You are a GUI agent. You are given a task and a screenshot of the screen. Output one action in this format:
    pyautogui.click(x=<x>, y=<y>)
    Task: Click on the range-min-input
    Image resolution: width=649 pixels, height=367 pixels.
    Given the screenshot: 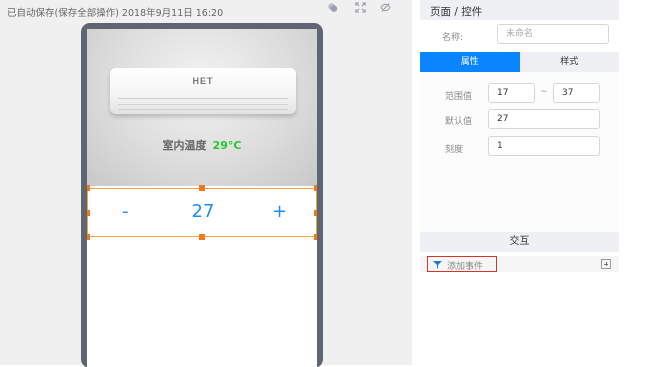 What is the action you would take?
    pyautogui.click(x=511, y=93)
    